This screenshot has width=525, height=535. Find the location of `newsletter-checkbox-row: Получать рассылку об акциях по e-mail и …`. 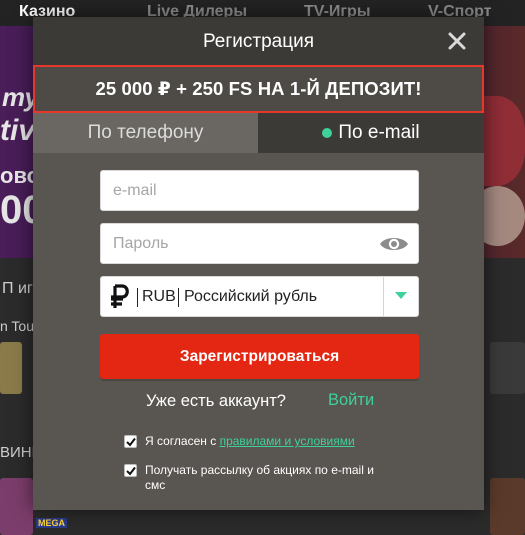

newsletter-checkbox-row: Получать рассылку об акциях по e-mail и … is located at coordinates (254, 478).